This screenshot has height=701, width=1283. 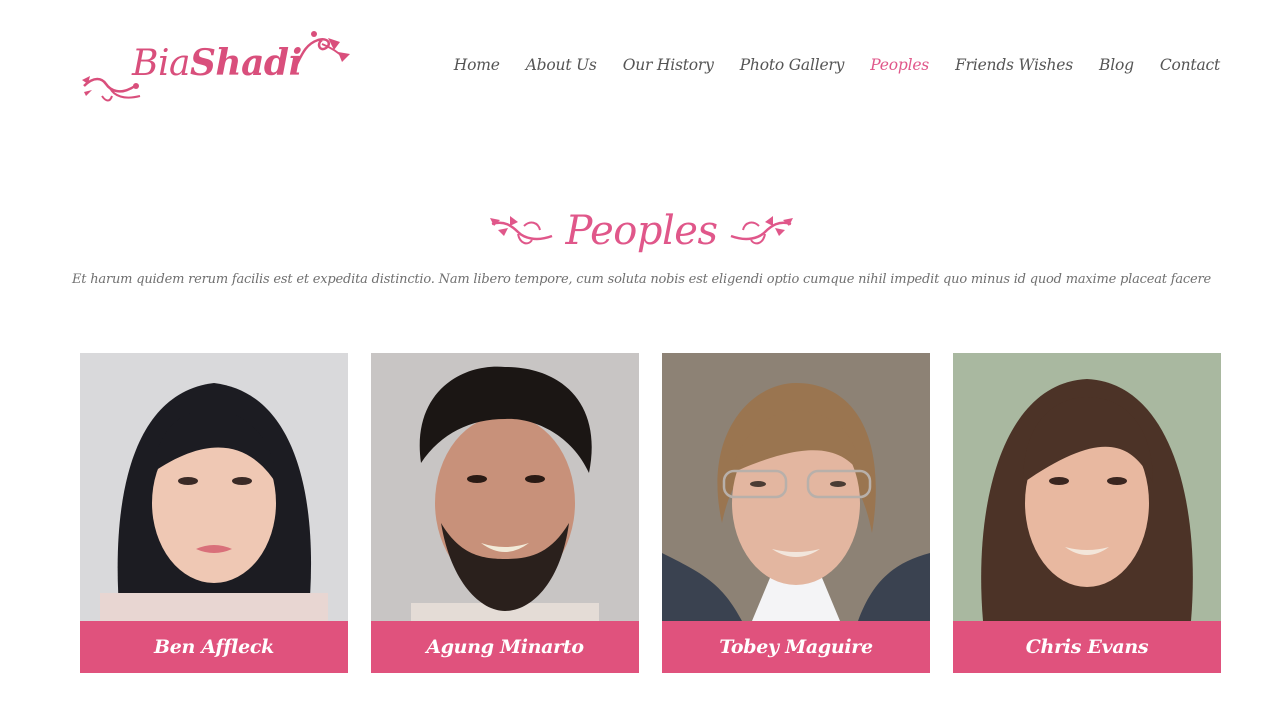 I want to click on nav-item-friends-wishes: Friends Wishes, so click(x=1014, y=65).